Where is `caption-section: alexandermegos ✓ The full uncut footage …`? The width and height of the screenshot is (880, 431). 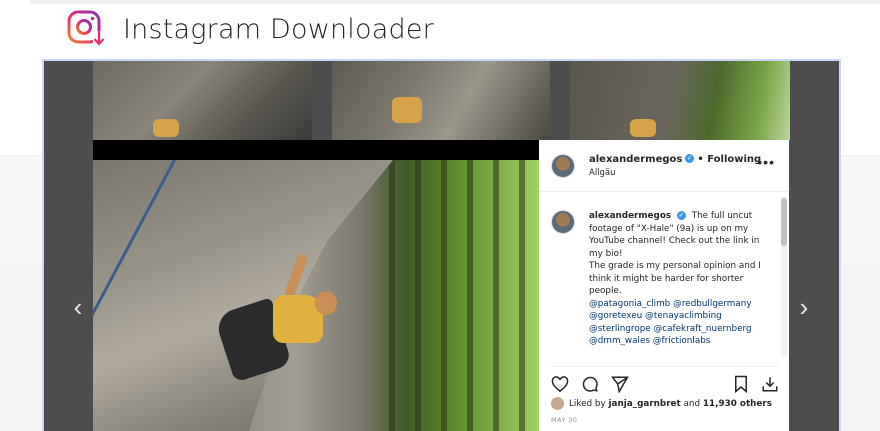 caption-section: alexandermegos ✓ The full uncut footage … is located at coordinates (664, 279).